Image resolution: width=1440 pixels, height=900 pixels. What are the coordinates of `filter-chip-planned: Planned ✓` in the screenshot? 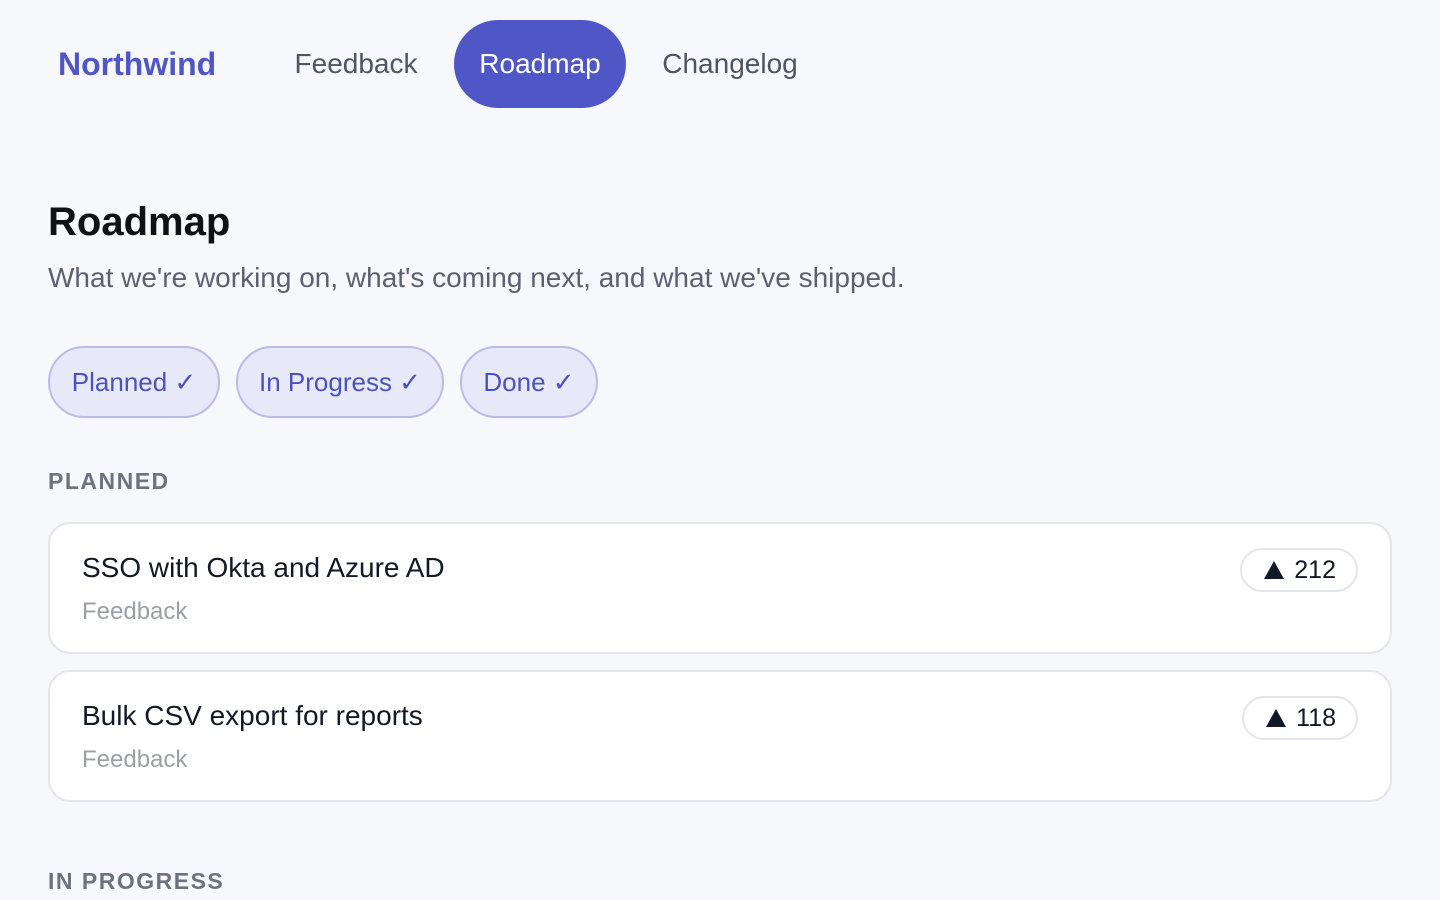 It's located at (134, 382).